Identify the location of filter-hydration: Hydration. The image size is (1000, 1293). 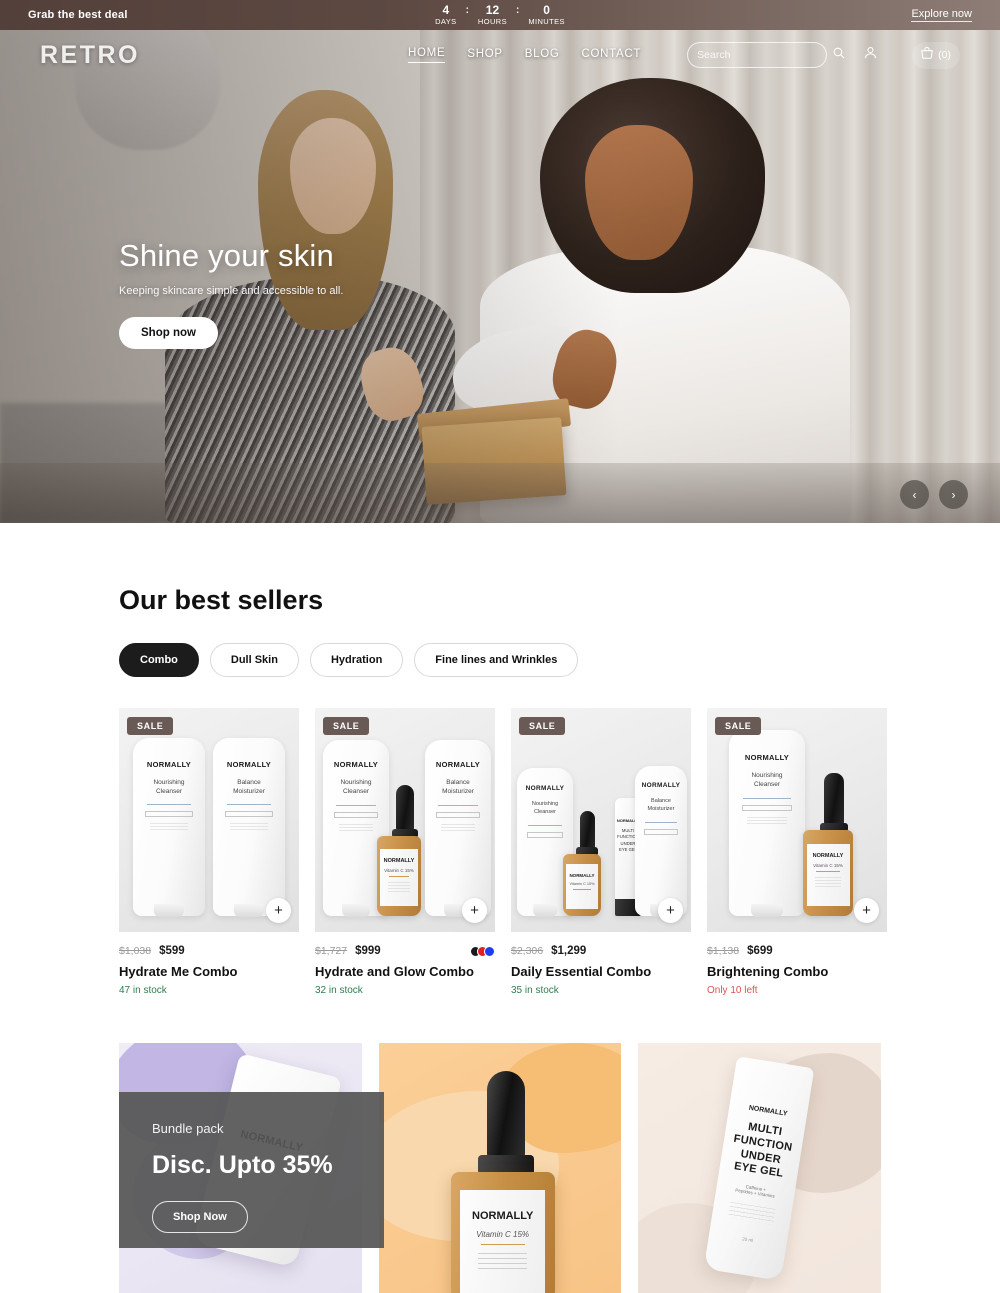
(356, 660).